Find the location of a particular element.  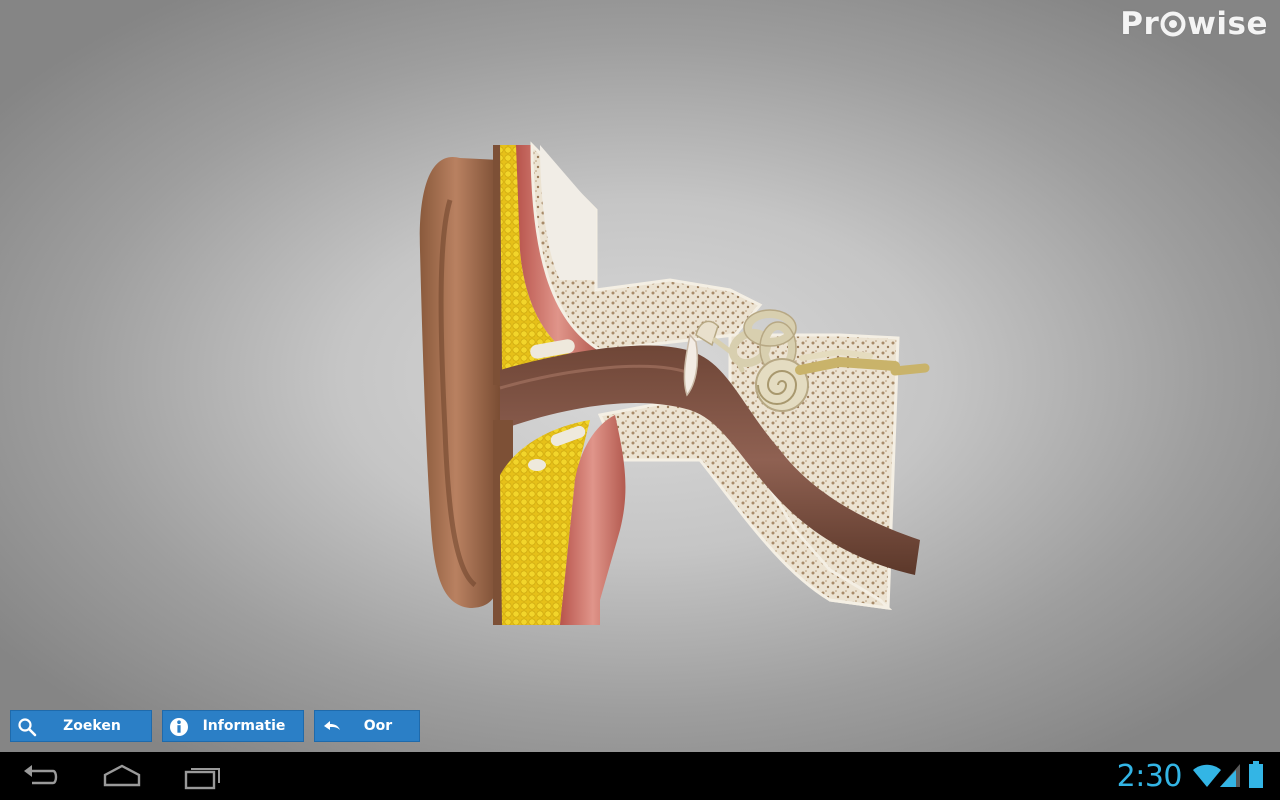

status-clock: 2:30 is located at coordinates (1149, 776).